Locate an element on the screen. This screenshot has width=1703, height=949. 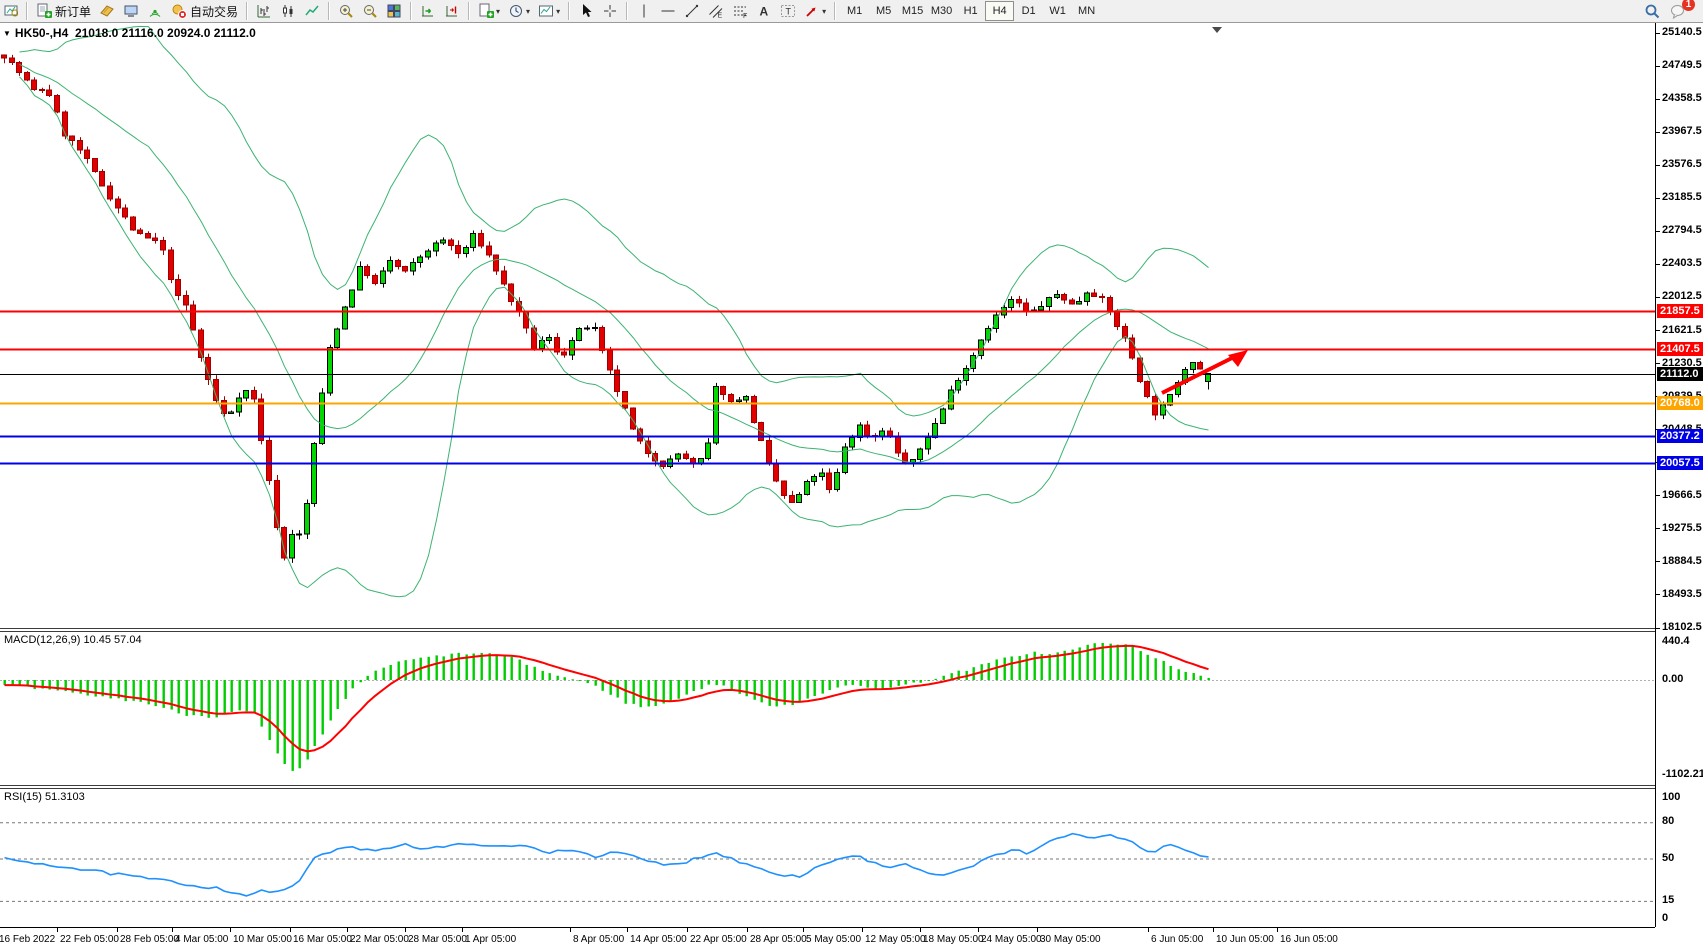
market-depth-button is located at coordinates (107, 11).